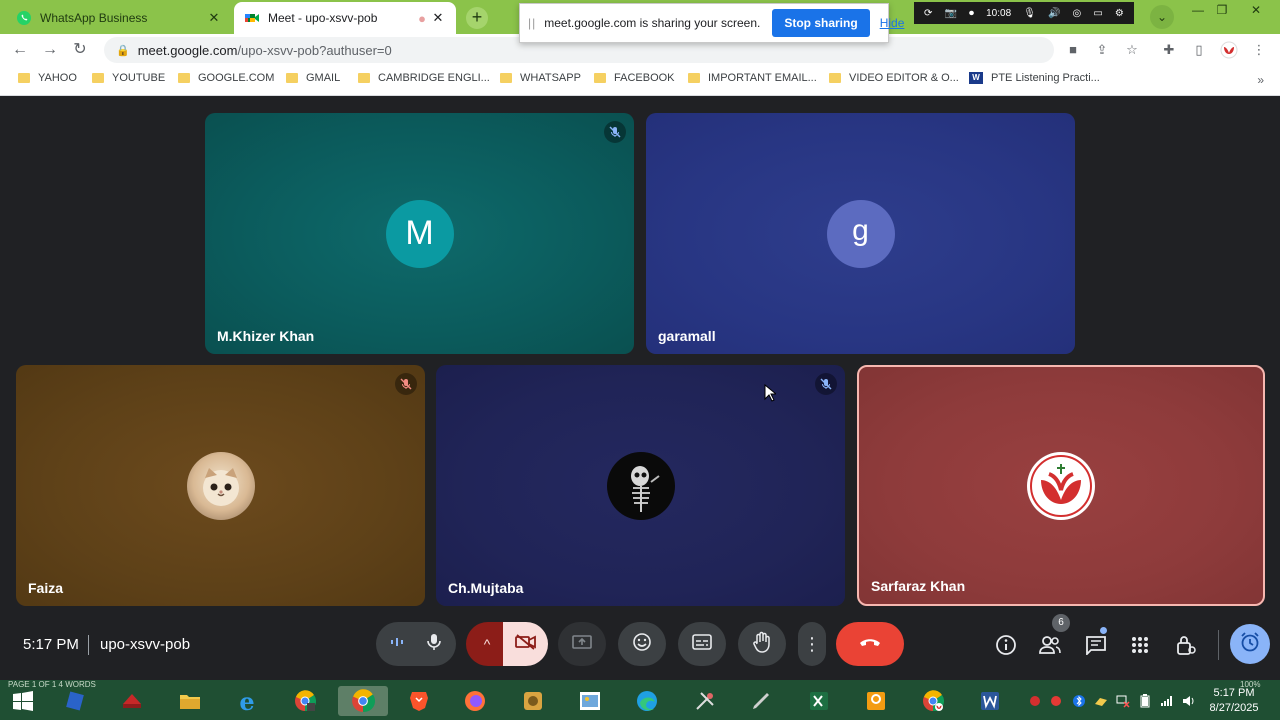 Image resolution: width=1280 pixels, height=720 pixels. I want to click on microphone-icon, so click(434, 644).